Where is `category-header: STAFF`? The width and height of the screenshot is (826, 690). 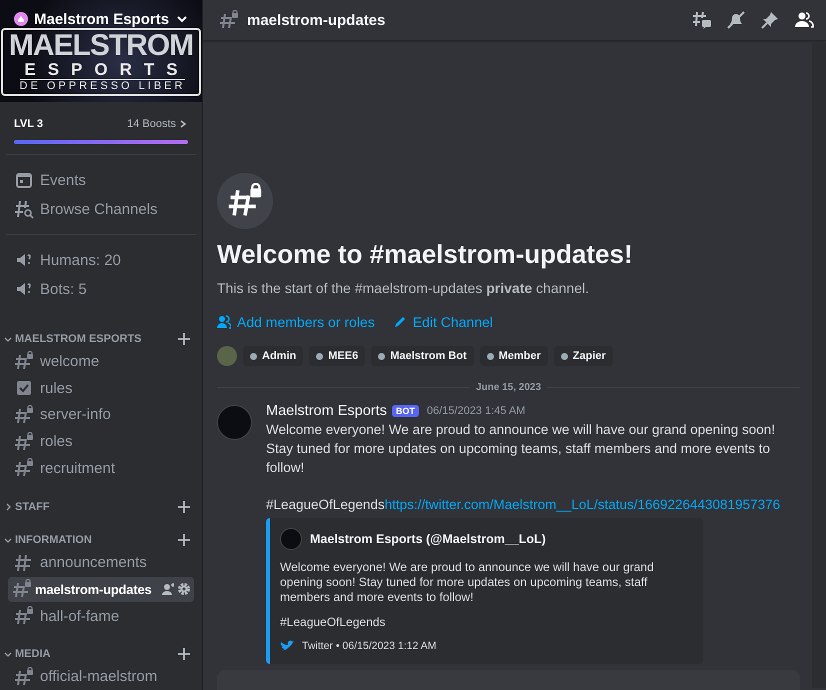 category-header: STAFF is located at coordinates (101, 507).